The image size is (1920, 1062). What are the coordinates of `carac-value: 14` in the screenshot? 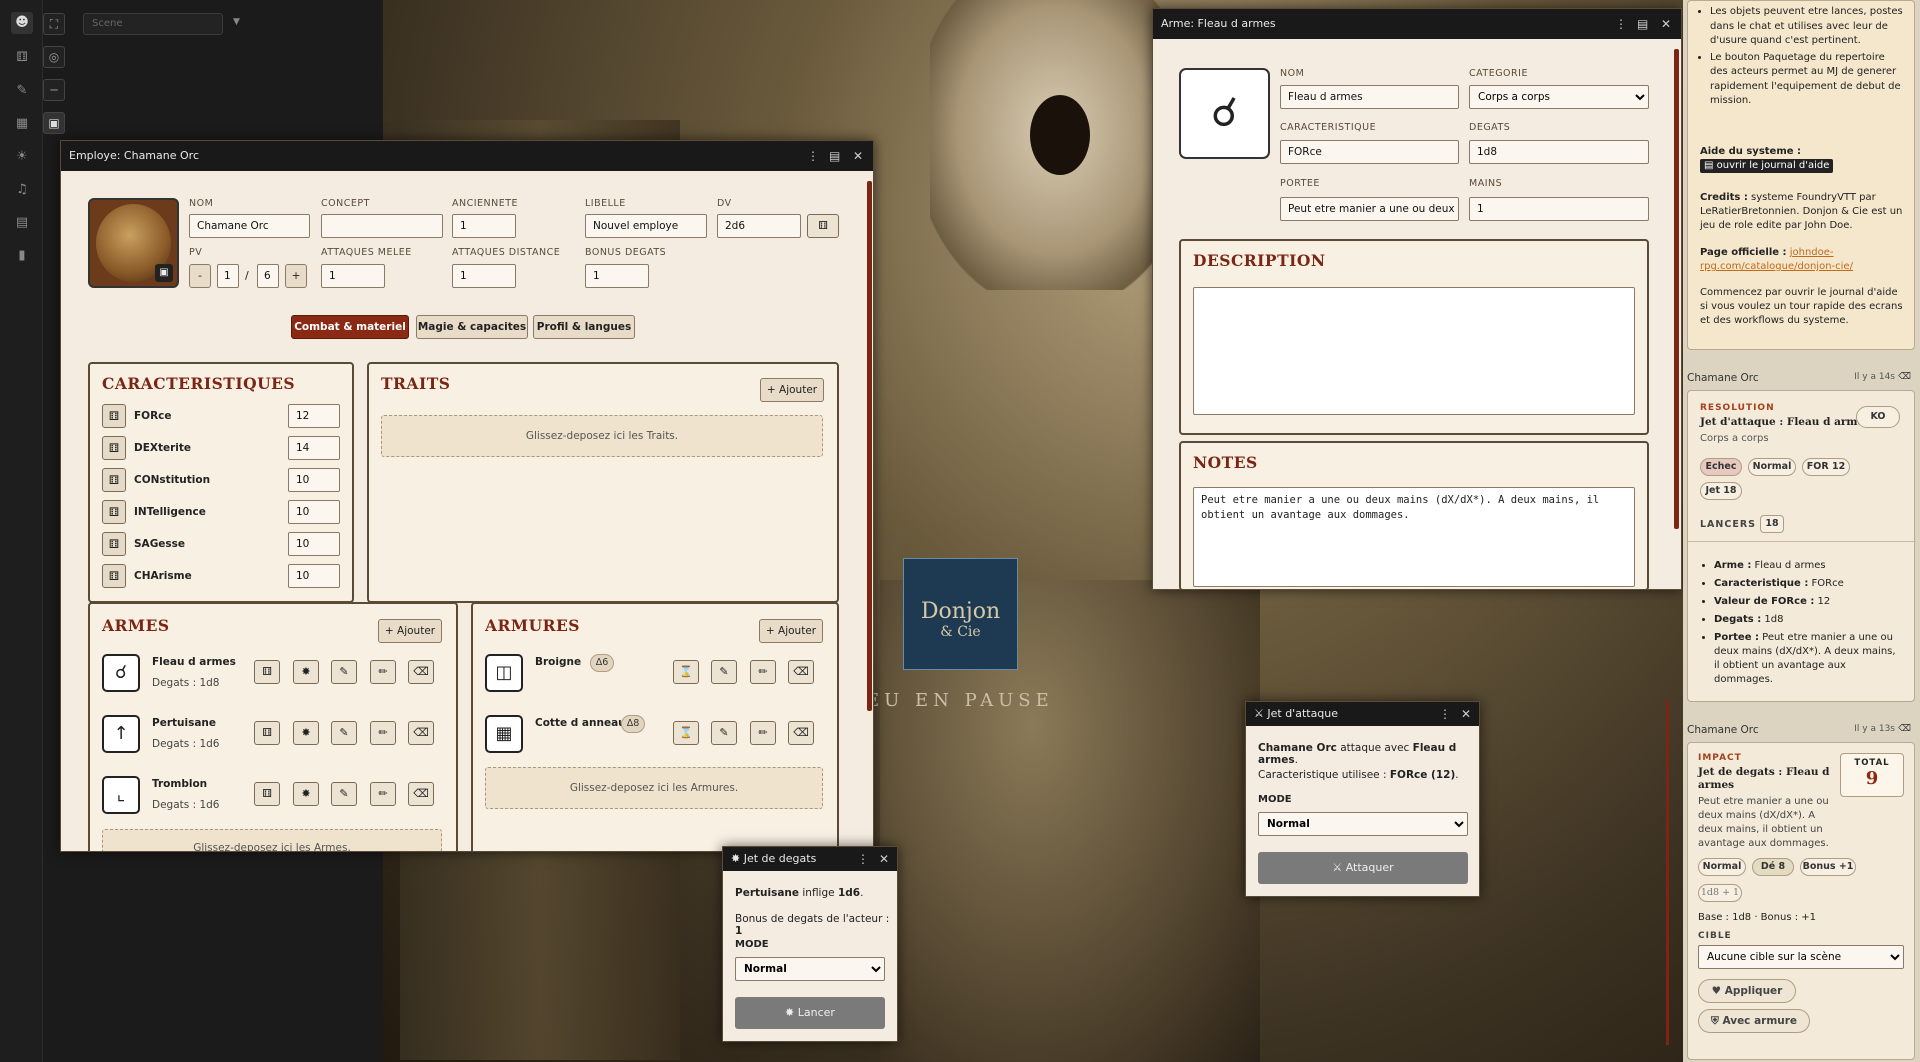 It's located at (314, 448).